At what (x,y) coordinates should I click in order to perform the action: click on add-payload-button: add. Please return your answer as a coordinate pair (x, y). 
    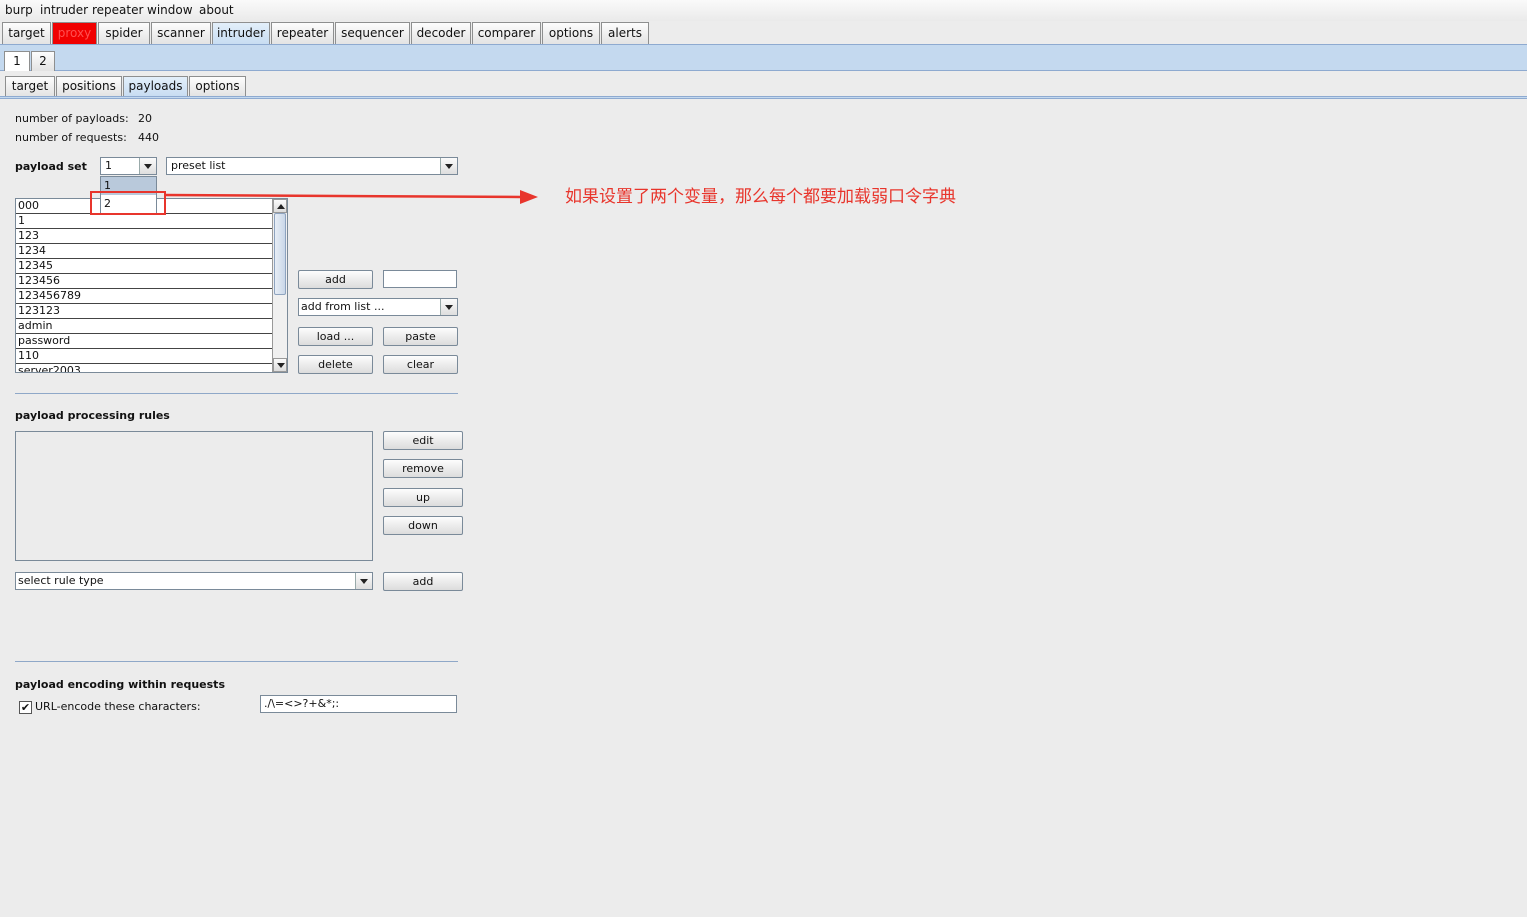
    Looking at the image, I should click on (335, 279).